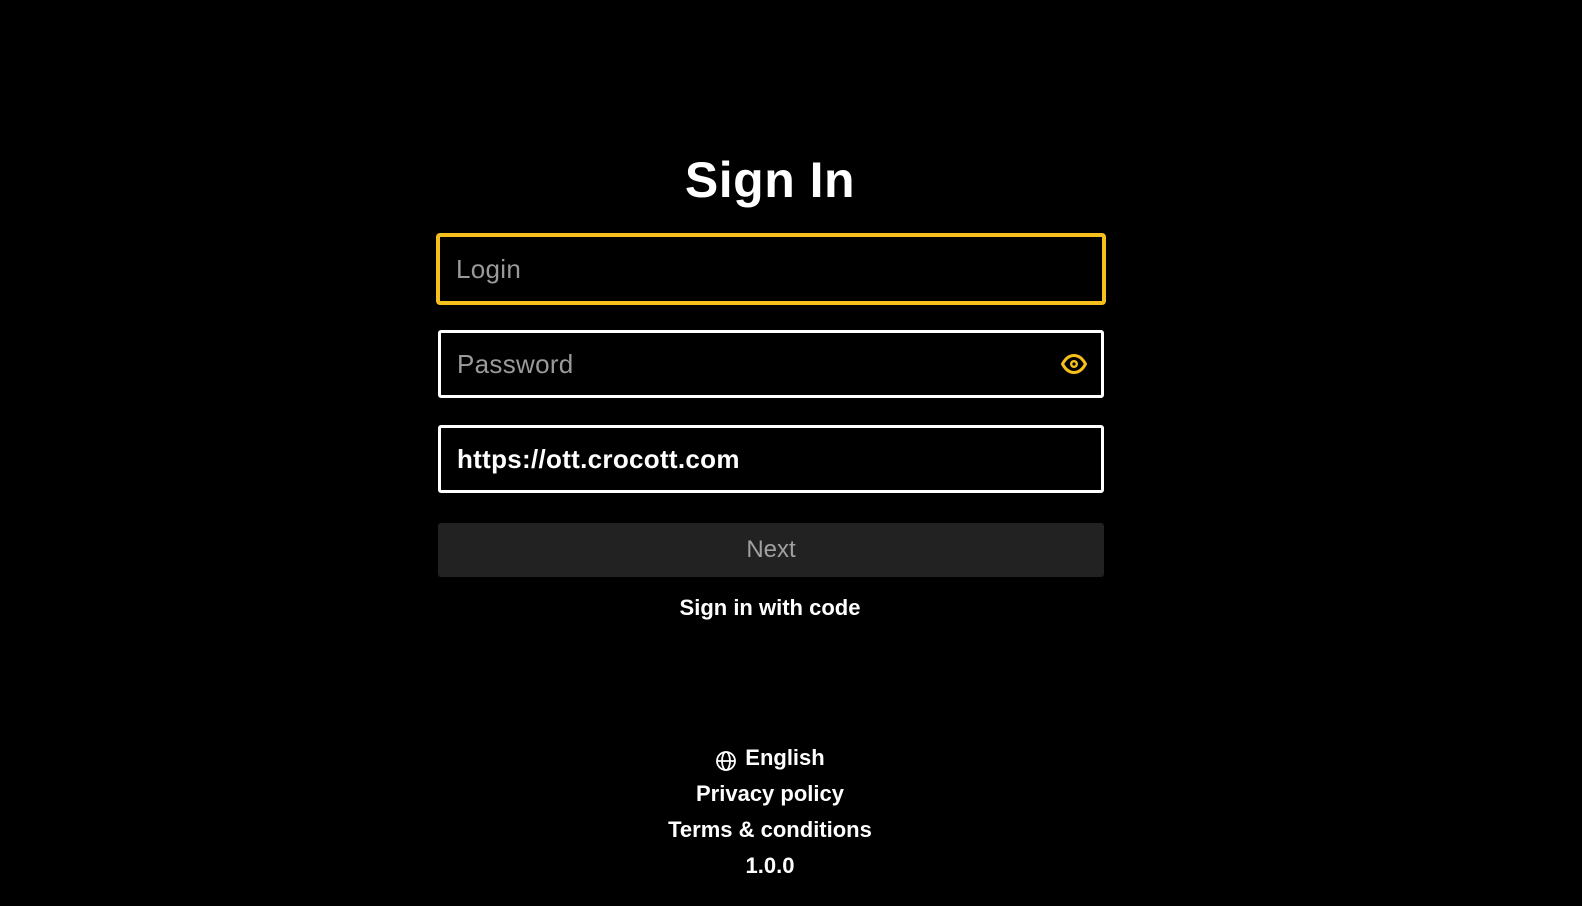 Image resolution: width=1582 pixels, height=906 pixels. Describe the element at coordinates (770, 829) in the screenshot. I see `terms-conditions-link: Terms & conditions` at that location.